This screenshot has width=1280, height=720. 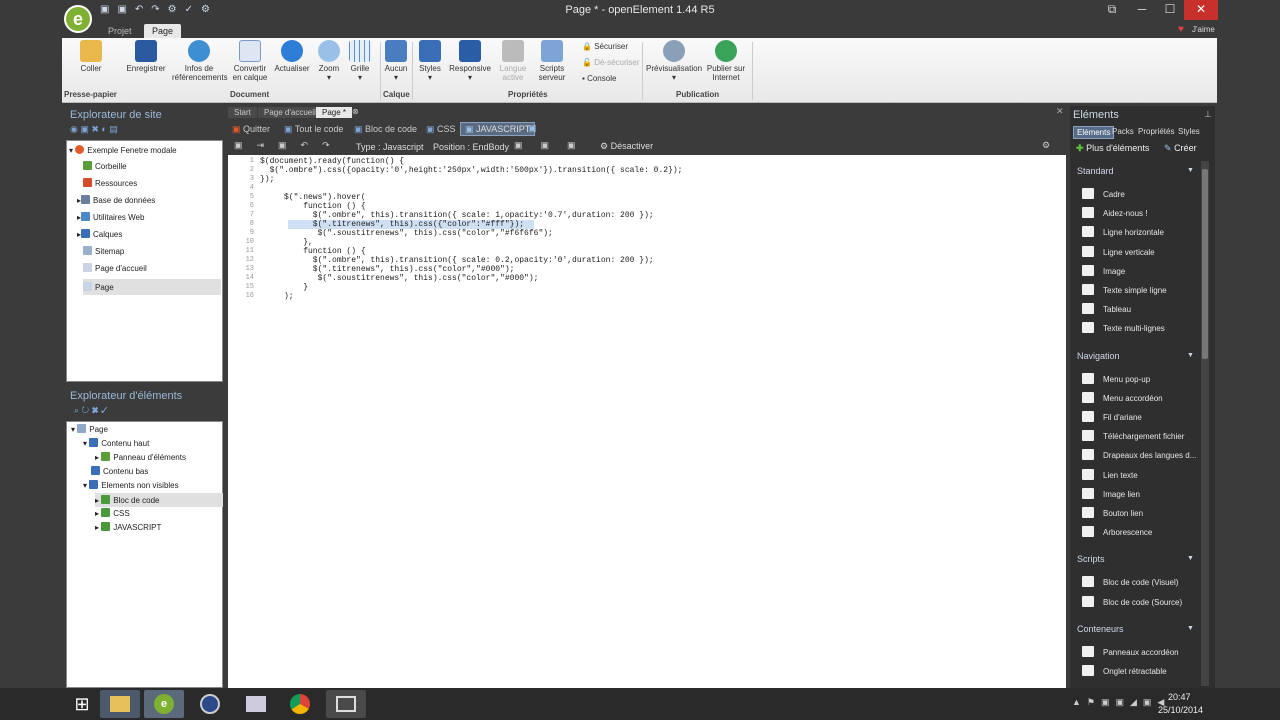 I want to click on vpn-taskbar-icon, so click(x=210, y=704).